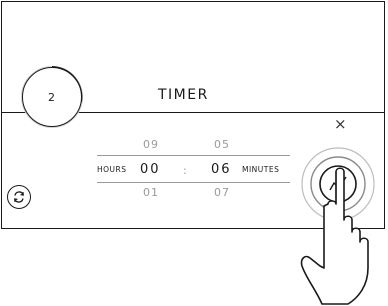 This screenshot has width=388, height=306. I want to click on reset-icon, so click(19, 197).